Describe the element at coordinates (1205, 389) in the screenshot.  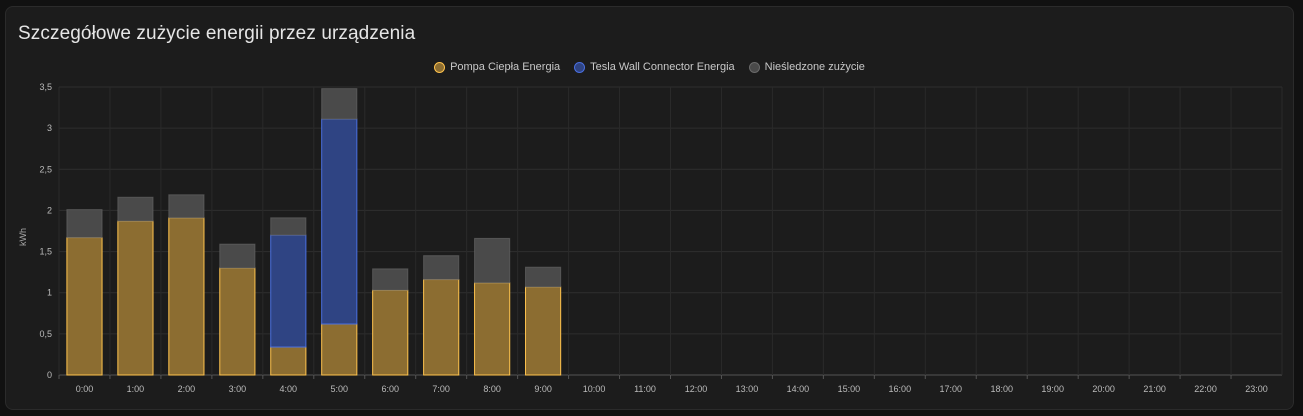
I see `x-tick-label: 22:00` at that location.